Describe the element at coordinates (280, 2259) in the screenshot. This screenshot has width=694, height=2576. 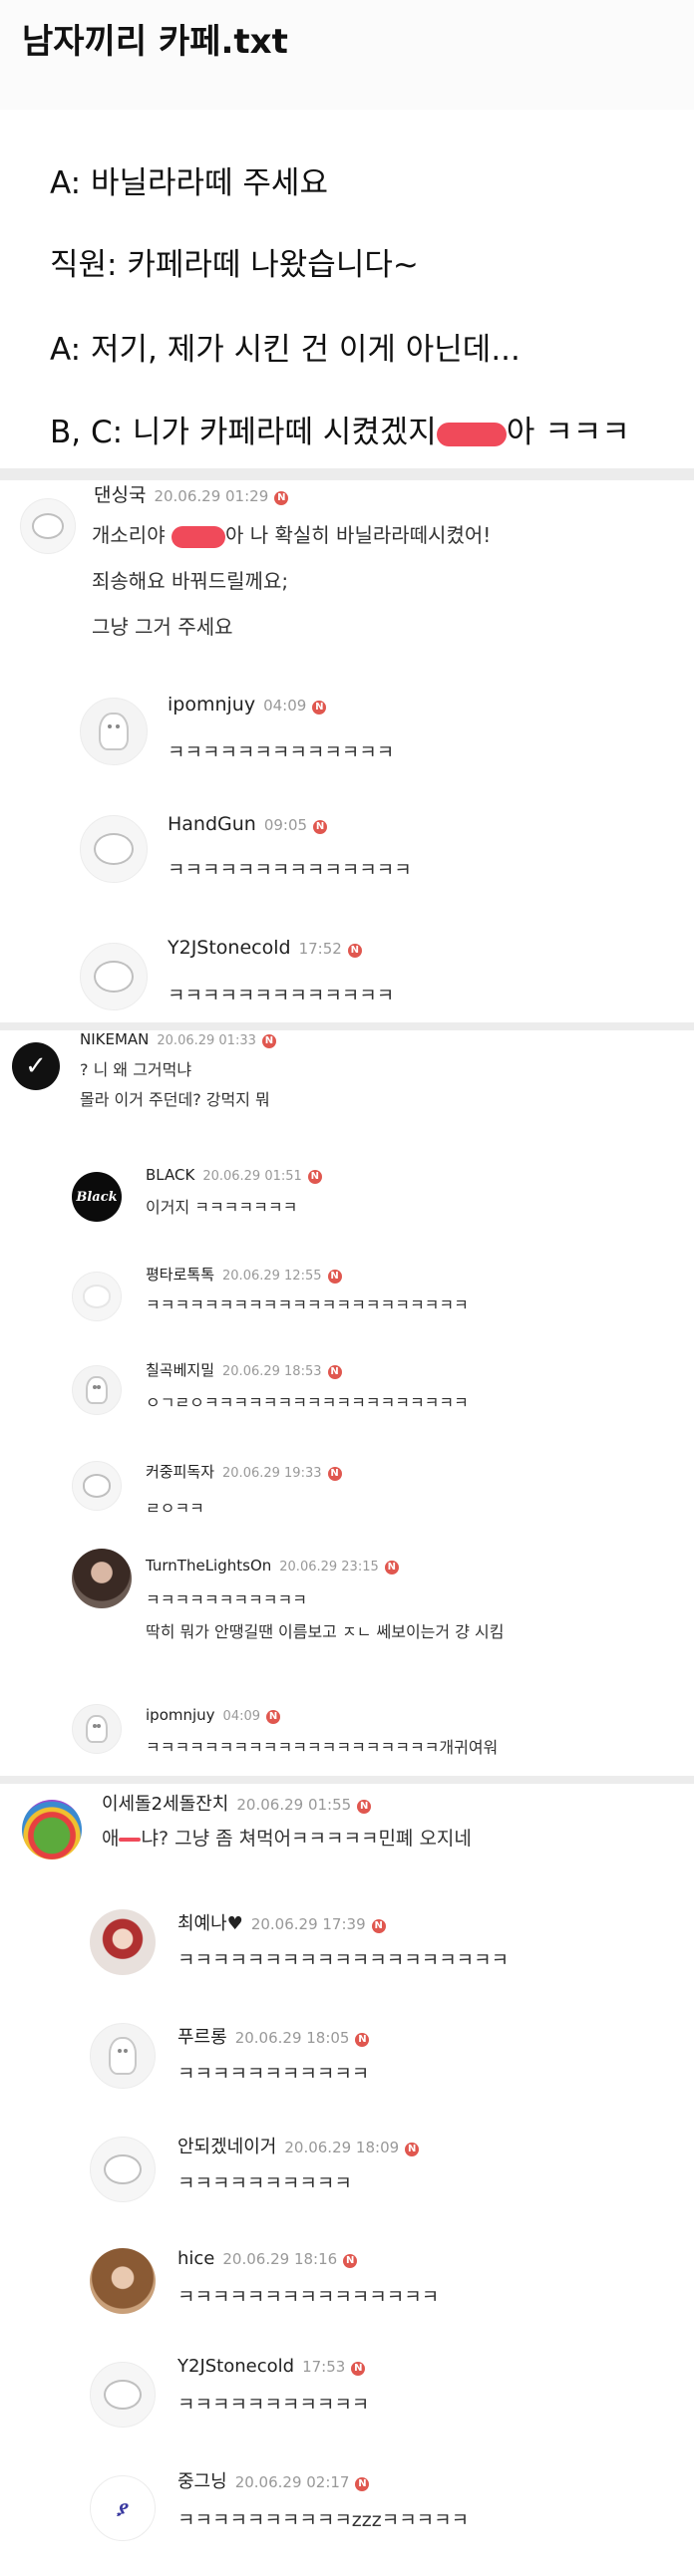
I see `reply-time: 20.06.29 18:16` at that location.